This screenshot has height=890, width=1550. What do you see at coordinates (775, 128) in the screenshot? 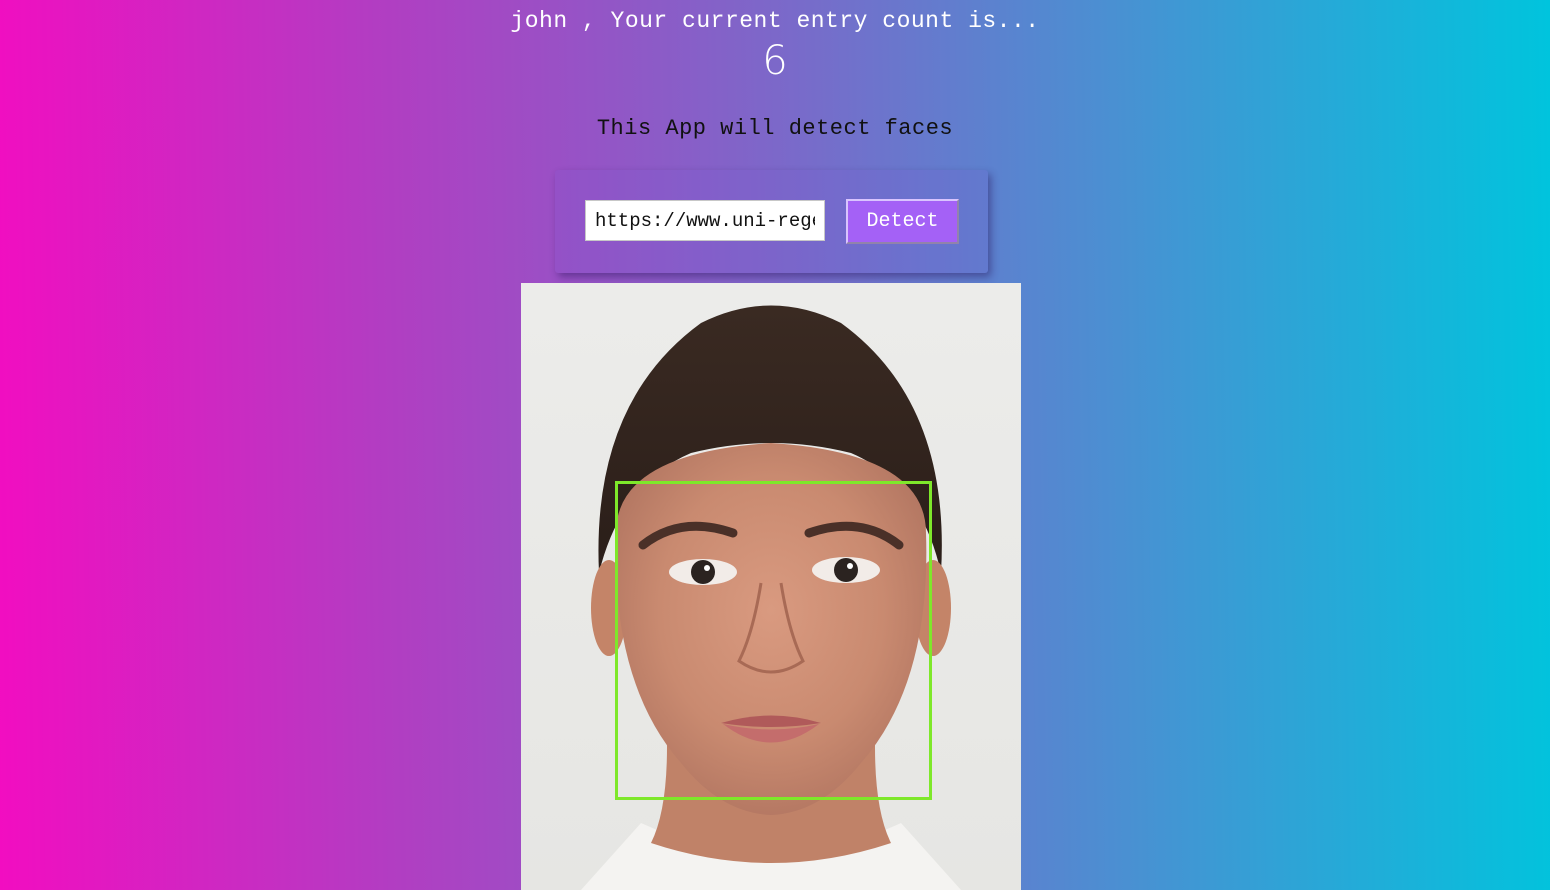
I see `app-description: This App will detect faces` at bounding box center [775, 128].